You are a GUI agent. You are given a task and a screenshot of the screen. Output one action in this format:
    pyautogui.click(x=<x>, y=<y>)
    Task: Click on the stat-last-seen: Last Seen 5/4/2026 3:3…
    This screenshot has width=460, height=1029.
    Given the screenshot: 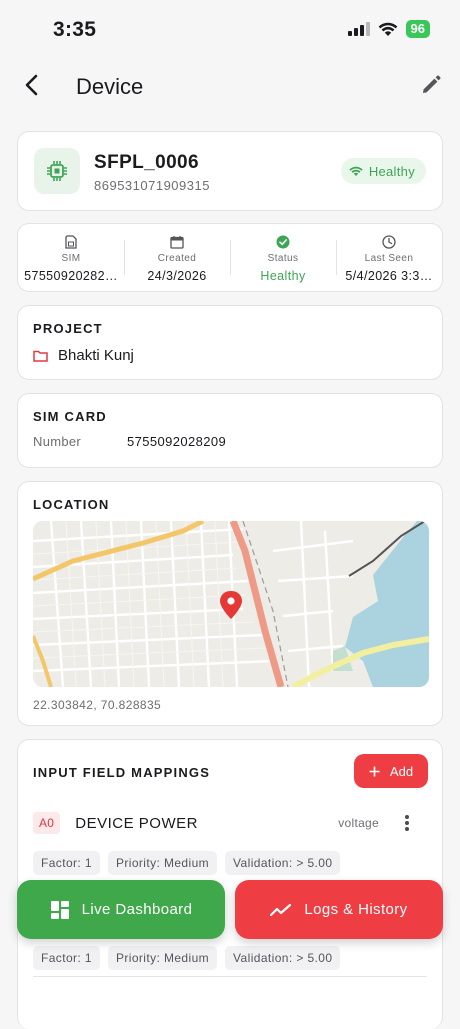 What is the action you would take?
    pyautogui.click(x=389, y=257)
    